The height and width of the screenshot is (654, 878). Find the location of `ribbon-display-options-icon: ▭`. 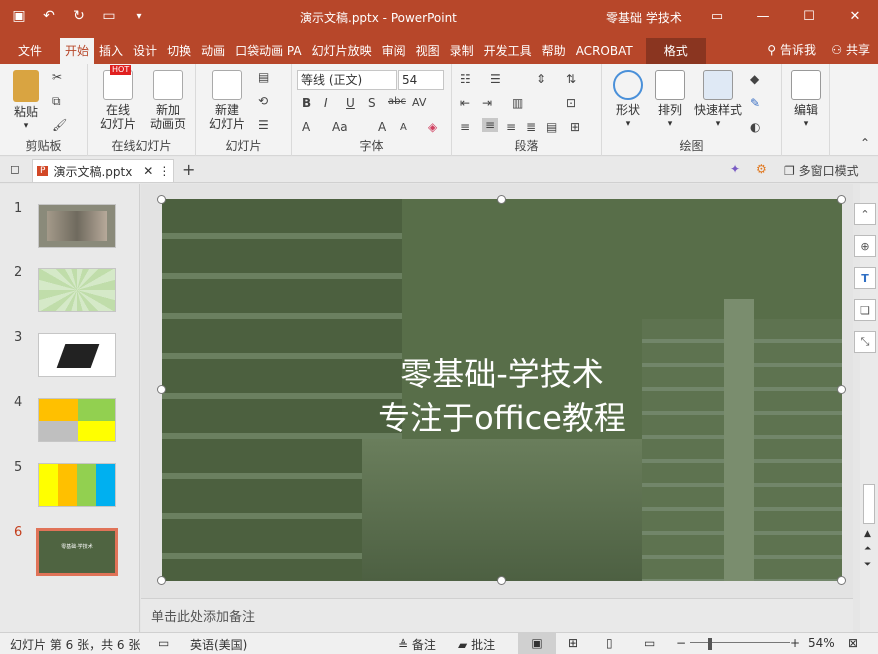

ribbon-display-options-icon: ▭ is located at coordinates (717, 16).